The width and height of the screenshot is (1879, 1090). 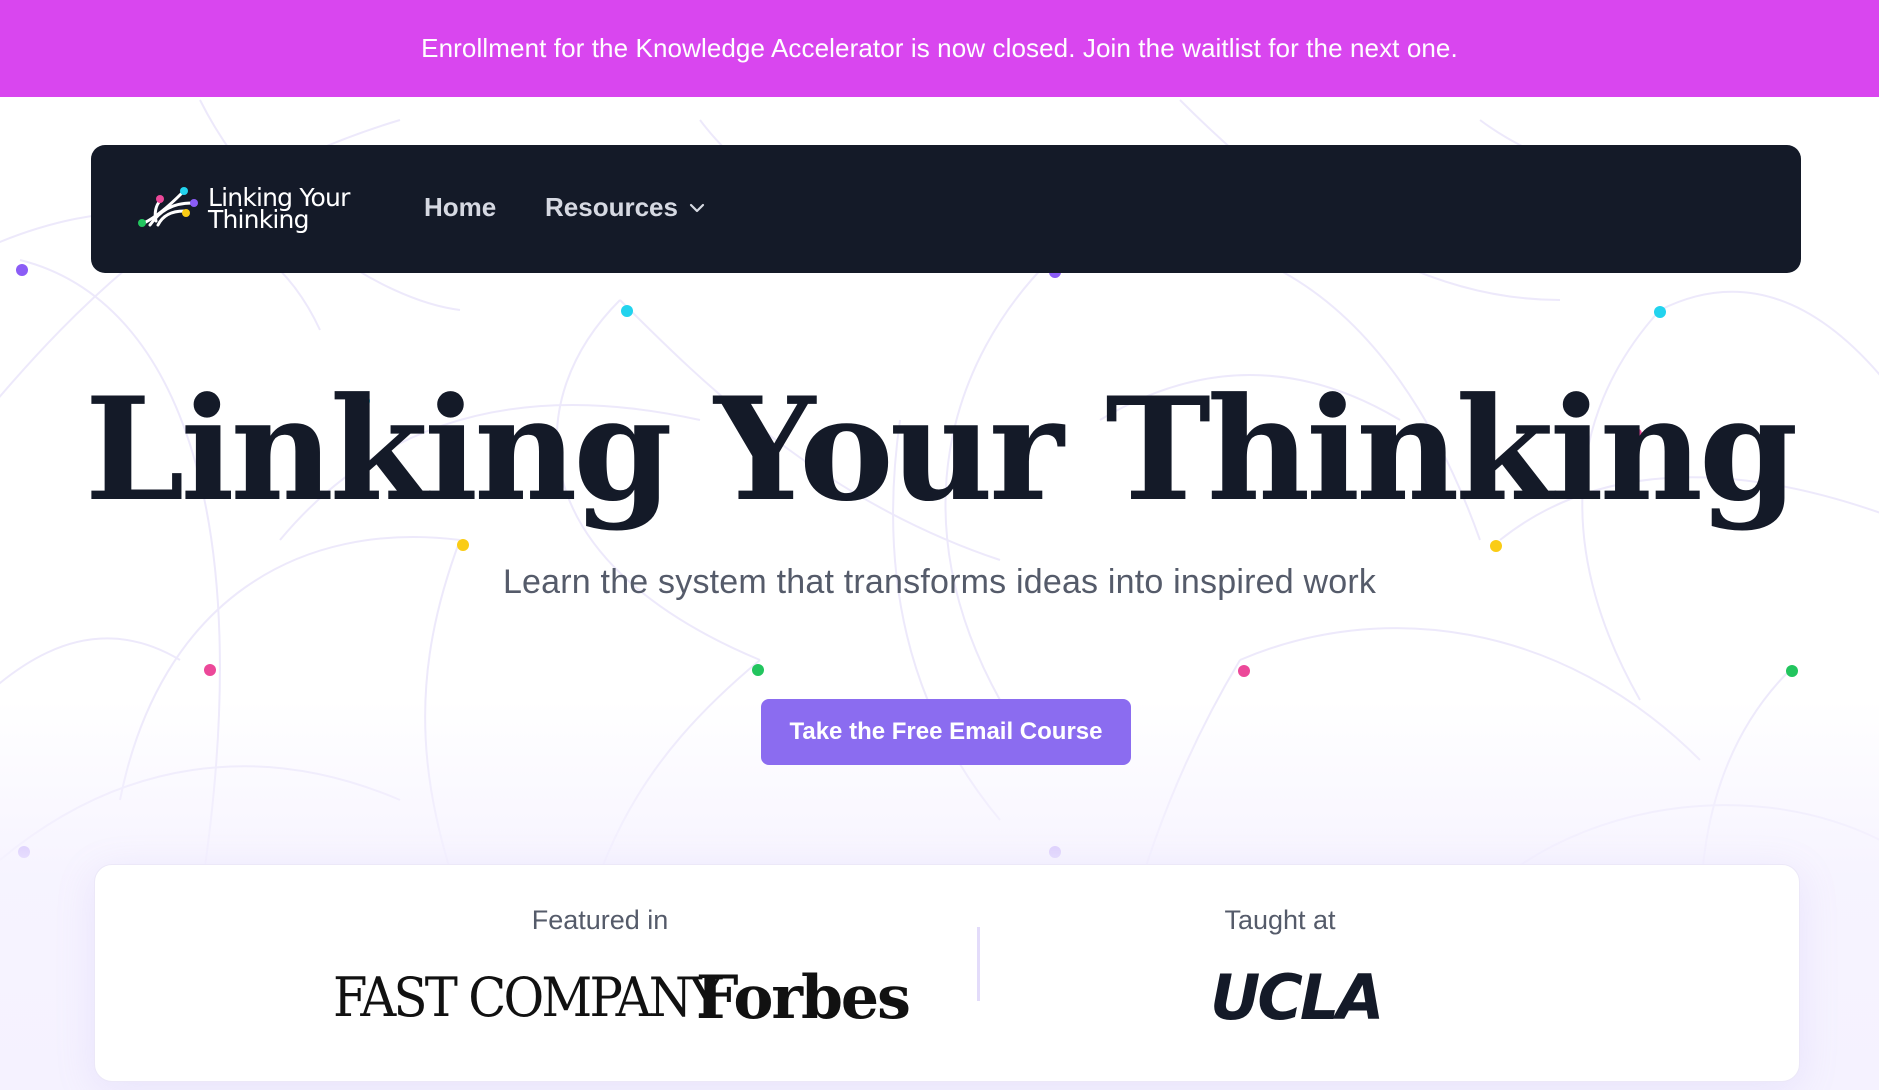 What do you see at coordinates (946, 209) in the screenshot?
I see `main-navbar: Linking Your Thinking Home Resources` at bounding box center [946, 209].